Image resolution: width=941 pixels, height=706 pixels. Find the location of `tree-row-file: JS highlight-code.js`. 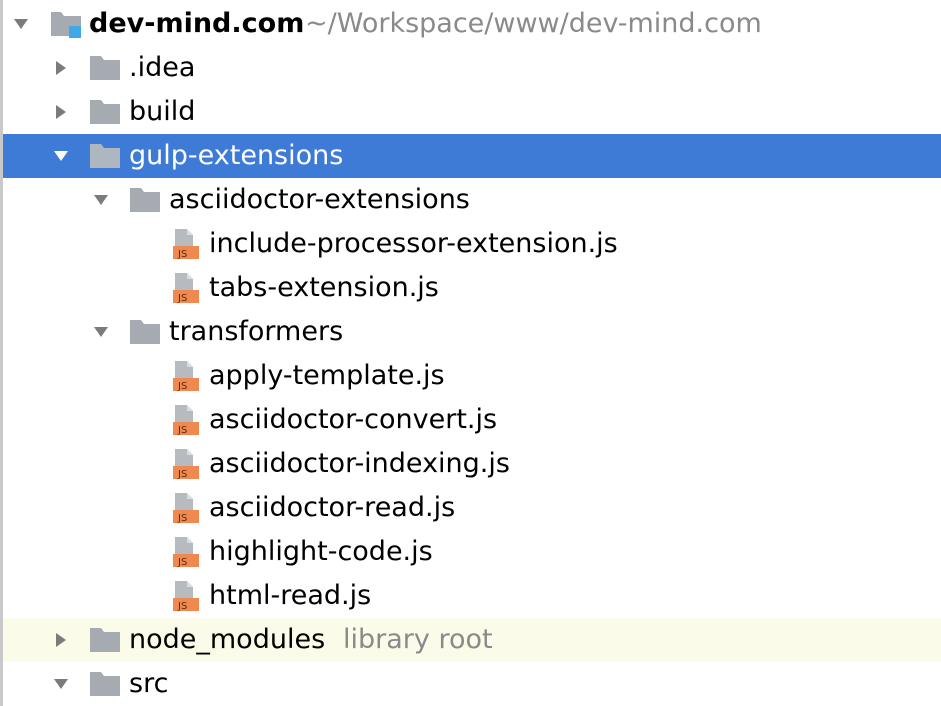

tree-row-file: JS highlight-code.js is located at coordinates (472, 552).